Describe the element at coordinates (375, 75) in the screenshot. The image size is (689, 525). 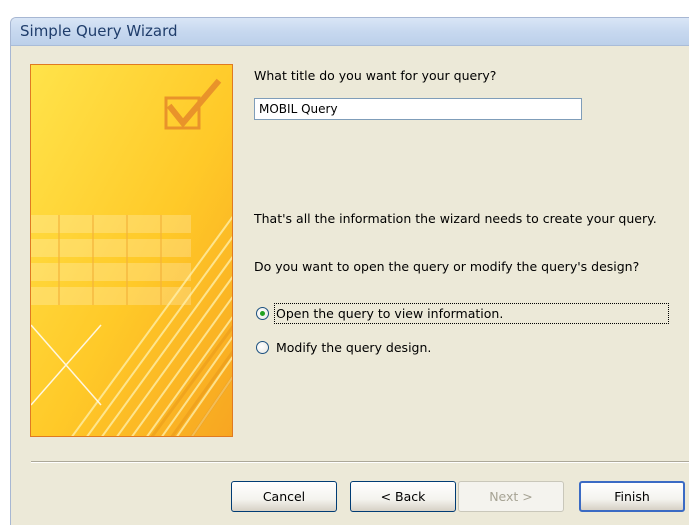
I see `query-title-prompt: What title do you want for your query?` at that location.